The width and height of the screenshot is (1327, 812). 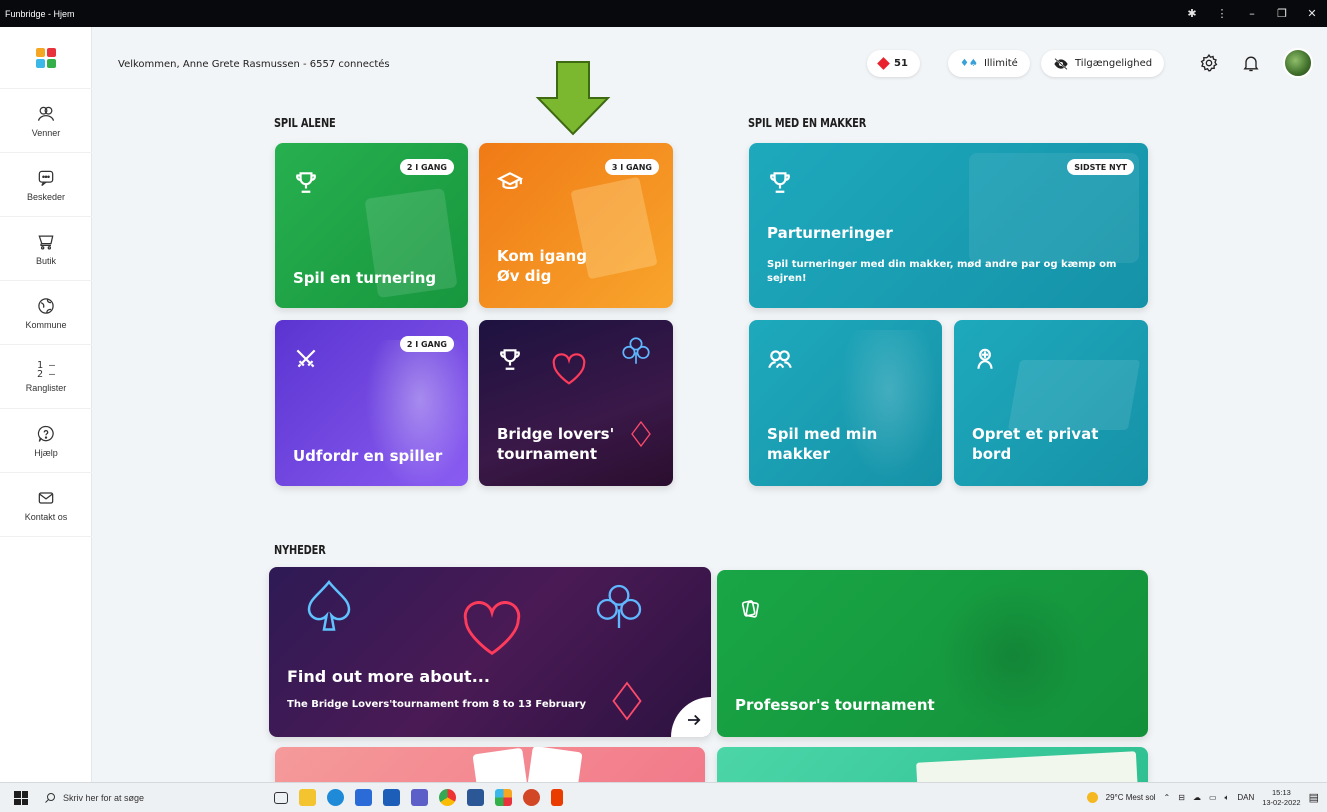 What do you see at coordinates (46, 132) in the screenshot?
I see `sidebar-item-label: Venner` at bounding box center [46, 132].